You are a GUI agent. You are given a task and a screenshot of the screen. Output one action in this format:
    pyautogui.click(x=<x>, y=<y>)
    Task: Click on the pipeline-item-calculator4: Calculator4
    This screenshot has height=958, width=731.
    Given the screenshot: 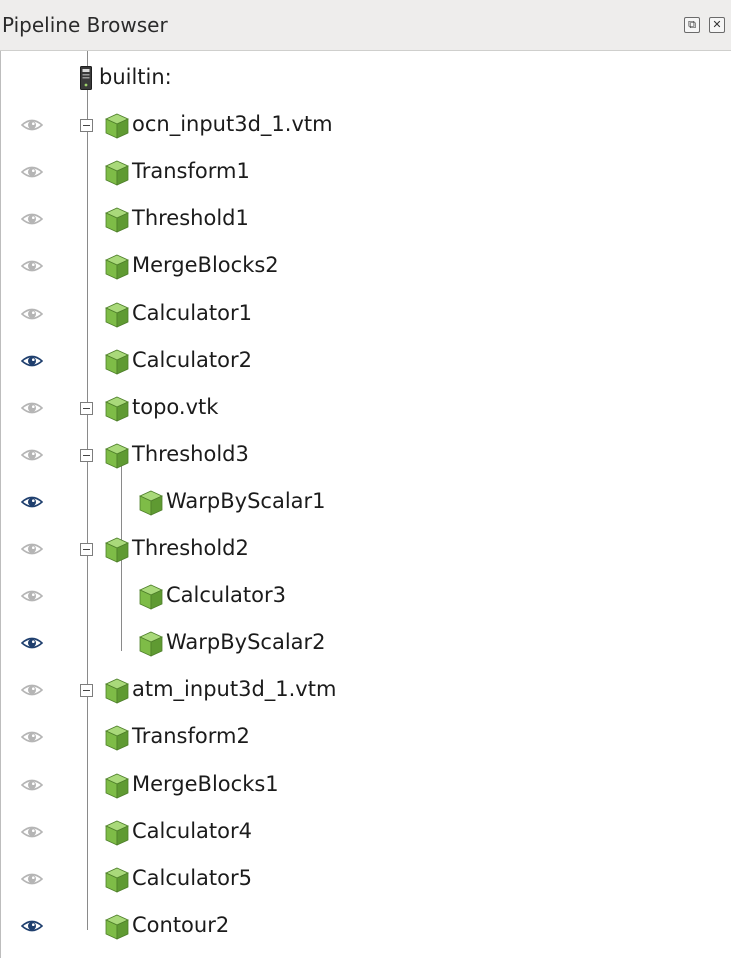 What is the action you would take?
    pyautogui.click(x=366, y=833)
    